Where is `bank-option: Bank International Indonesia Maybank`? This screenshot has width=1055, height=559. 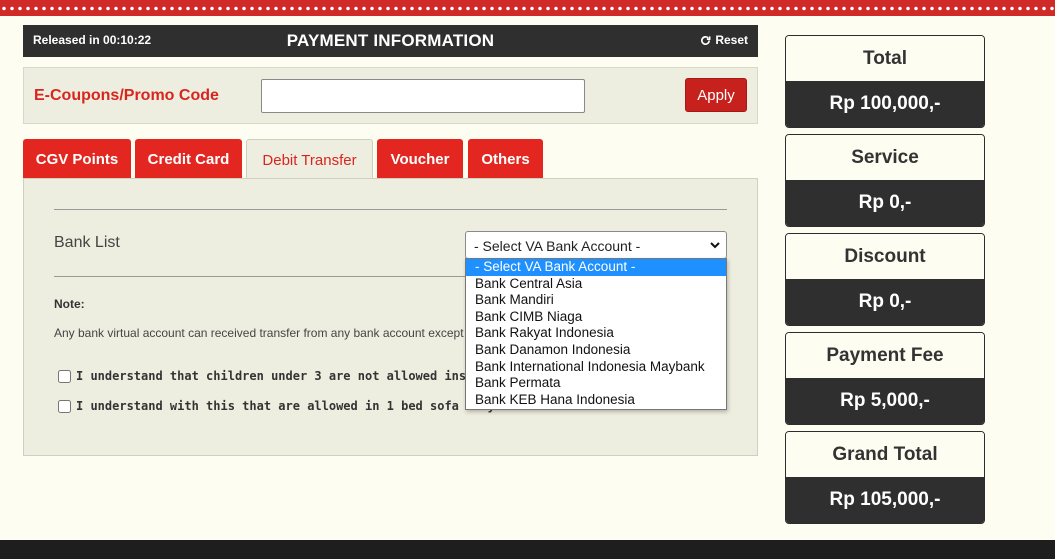
bank-option: Bank International Indonesia Maybank is located at coordinates (596, 367).